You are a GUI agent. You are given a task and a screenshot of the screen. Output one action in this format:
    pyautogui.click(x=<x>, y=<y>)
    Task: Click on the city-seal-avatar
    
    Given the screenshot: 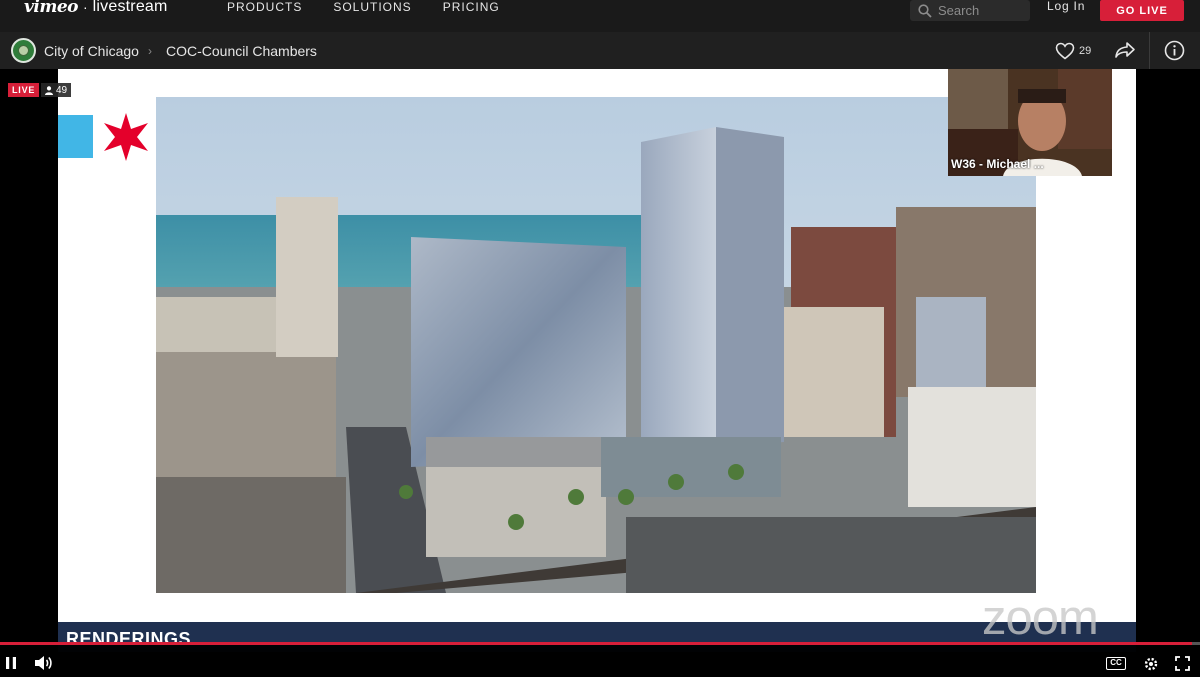 What is the action you would take?
    pyautogui.click(x=23, y=50)
    